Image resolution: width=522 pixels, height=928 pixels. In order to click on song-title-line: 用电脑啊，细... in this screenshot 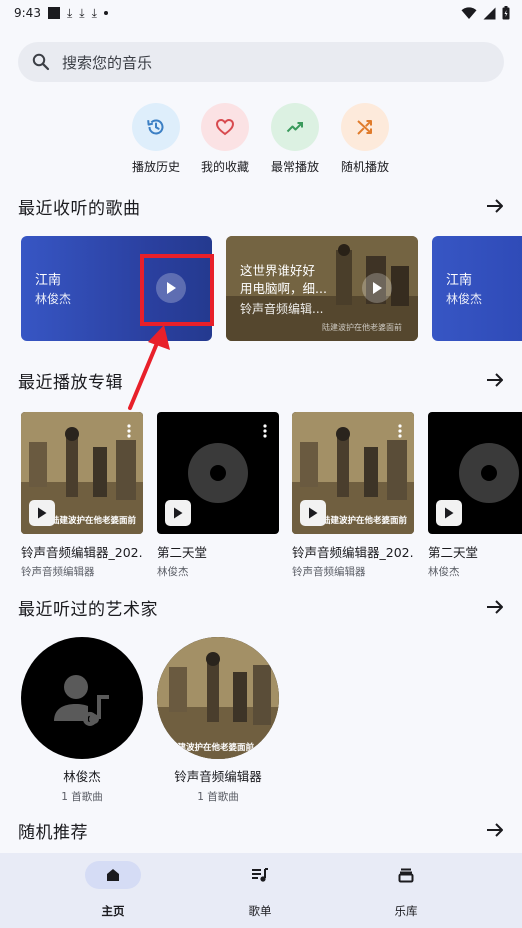, I will do `click(283, 288)`.